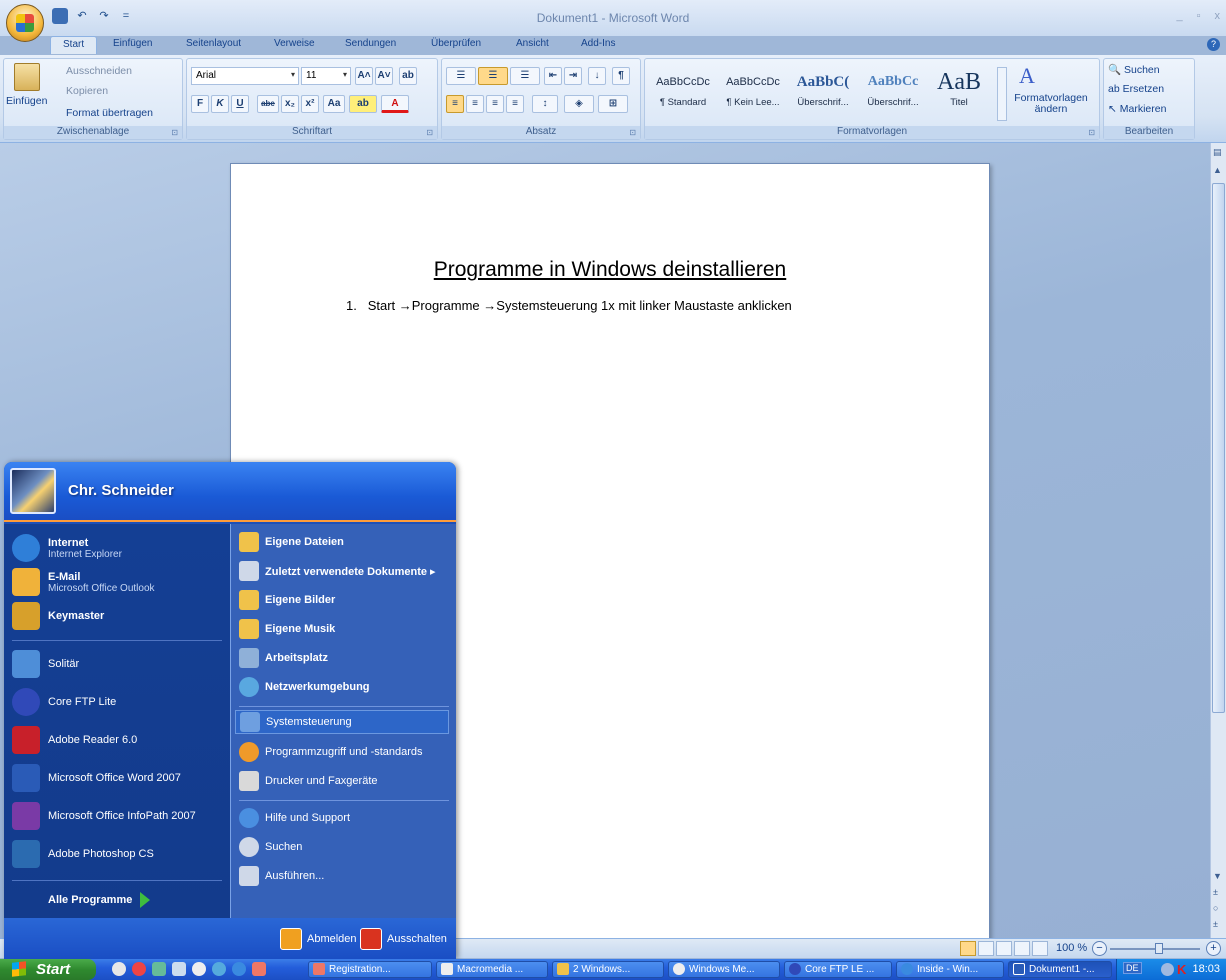  Describe the element at coordinates (304, 687) in the screenshot. I see `place-netzwerk: Netzwerkumgebung` at that location.